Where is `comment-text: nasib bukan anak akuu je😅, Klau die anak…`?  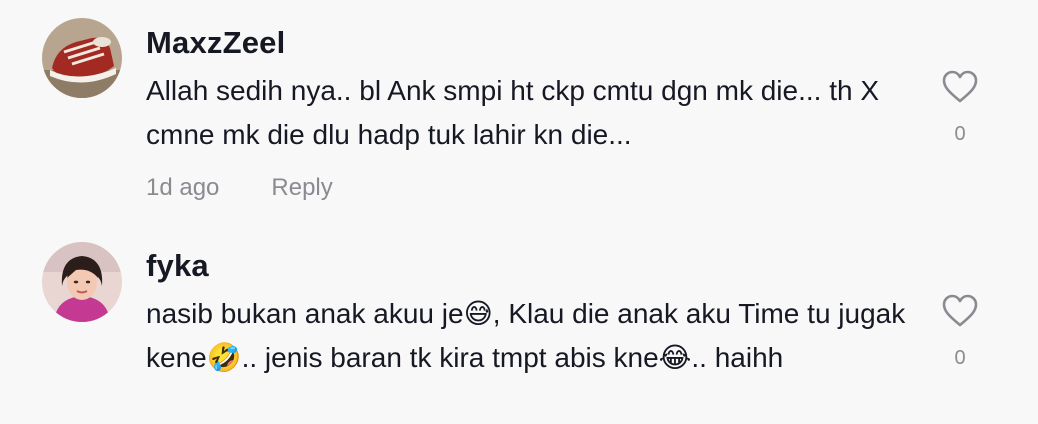
comment-text: nasib bukan anak akuu je😅, Klau die anak… is located at coordinates (526, 335).